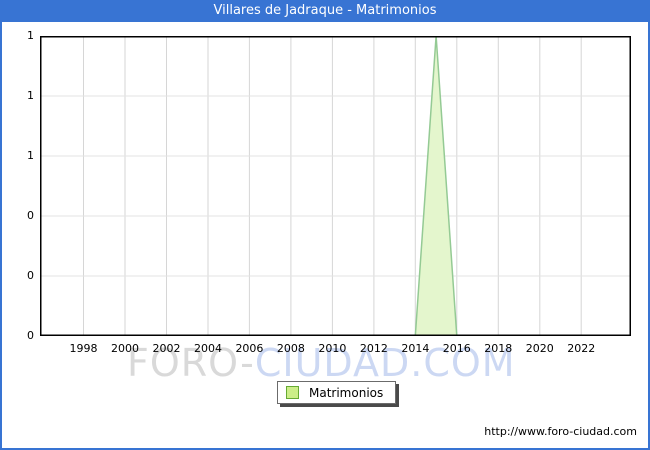  I want to click on x-tick-label: 2006, so click(249, 348).